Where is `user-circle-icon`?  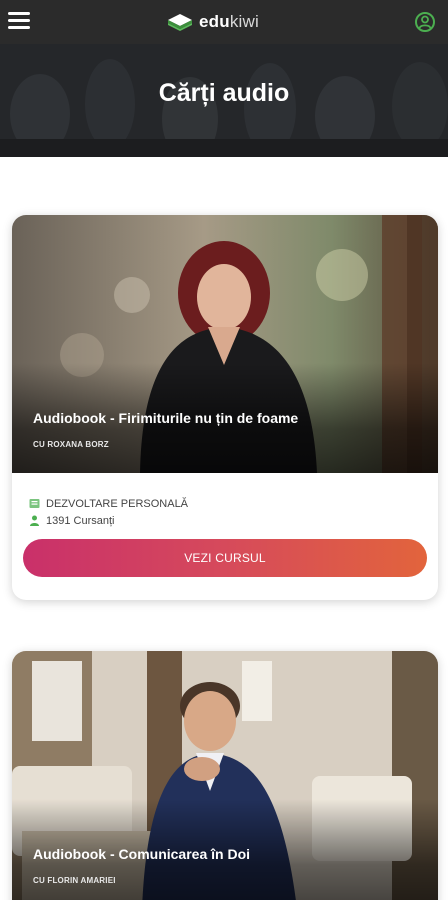 user-circle-icon is located at coordinates (425, 22).